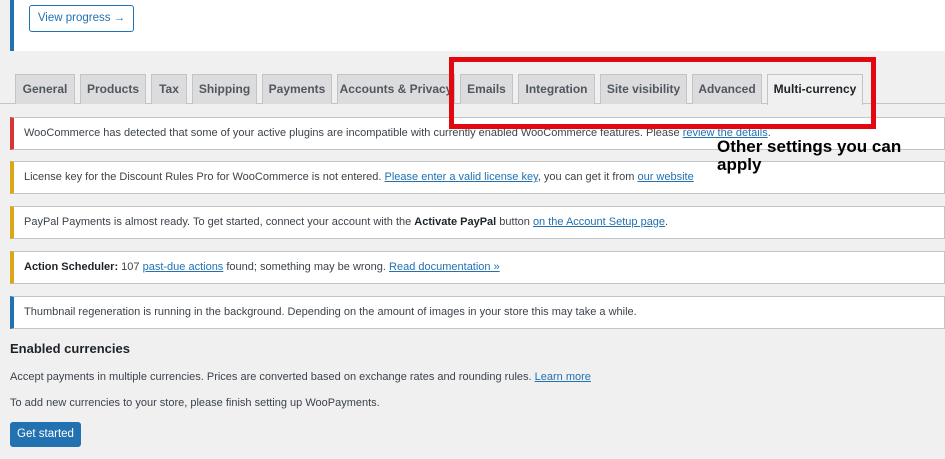 The height and width of the screenshot is (459, 945). I want to click on view-progress-button: View progress →, so click(81, 18).